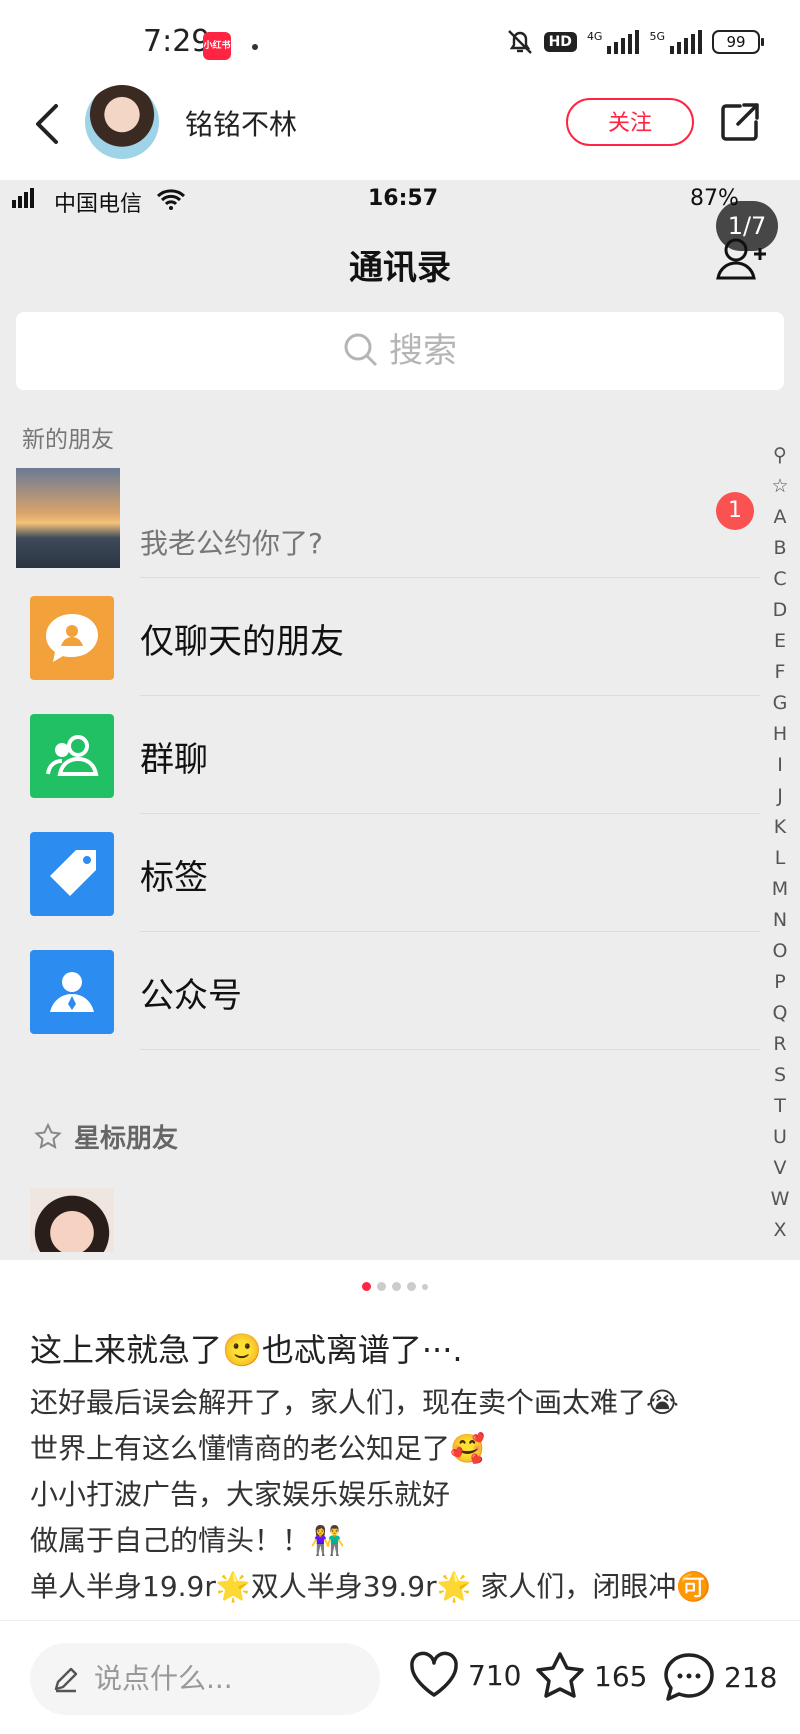  I want to click on inner-signal-icon, so click(23, 198).